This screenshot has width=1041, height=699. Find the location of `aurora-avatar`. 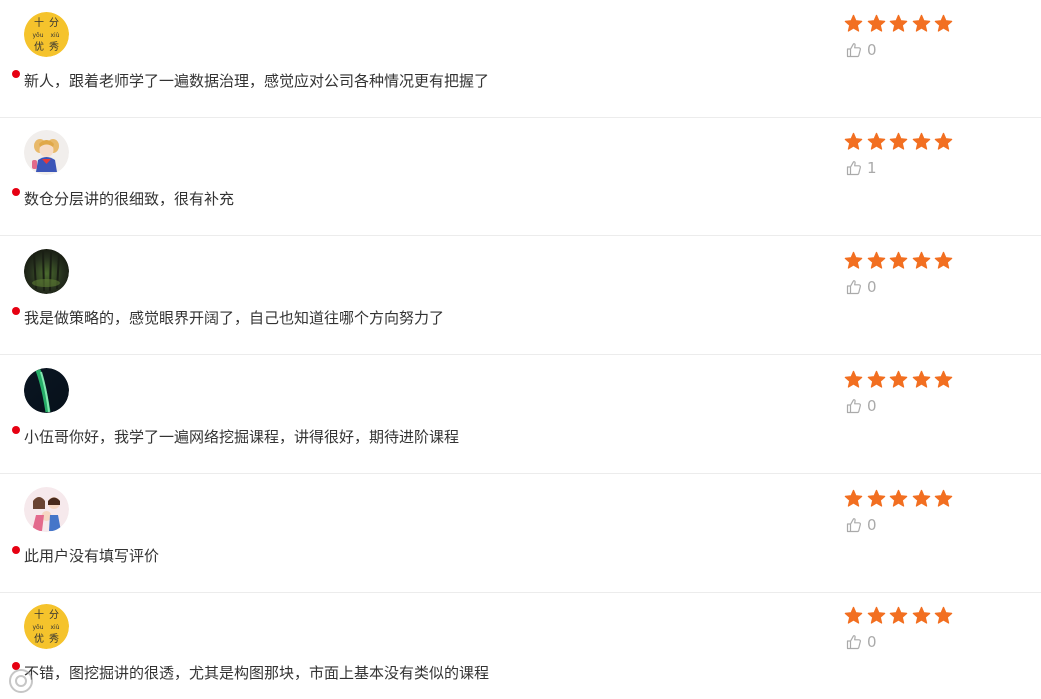

aurora-avatar is located at coordinates (46, 390).